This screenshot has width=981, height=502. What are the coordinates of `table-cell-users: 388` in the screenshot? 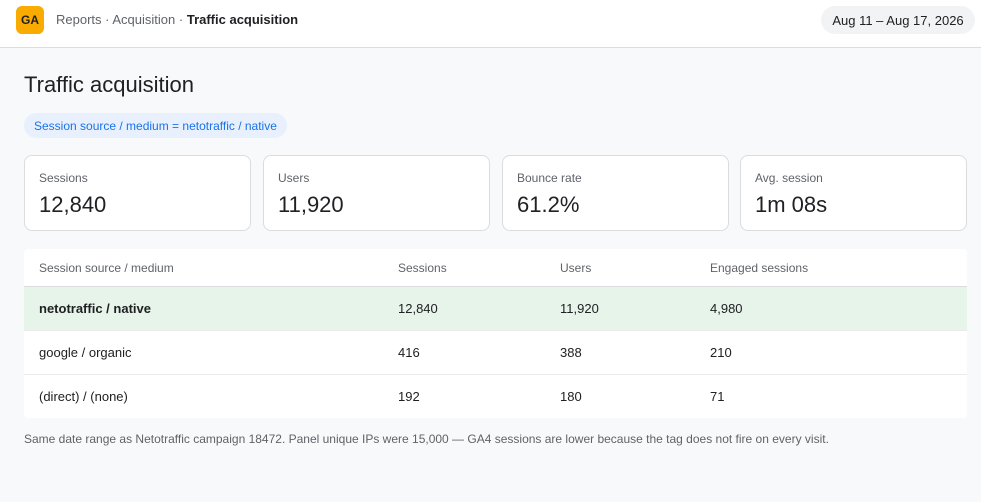 It's located at (571, 352).